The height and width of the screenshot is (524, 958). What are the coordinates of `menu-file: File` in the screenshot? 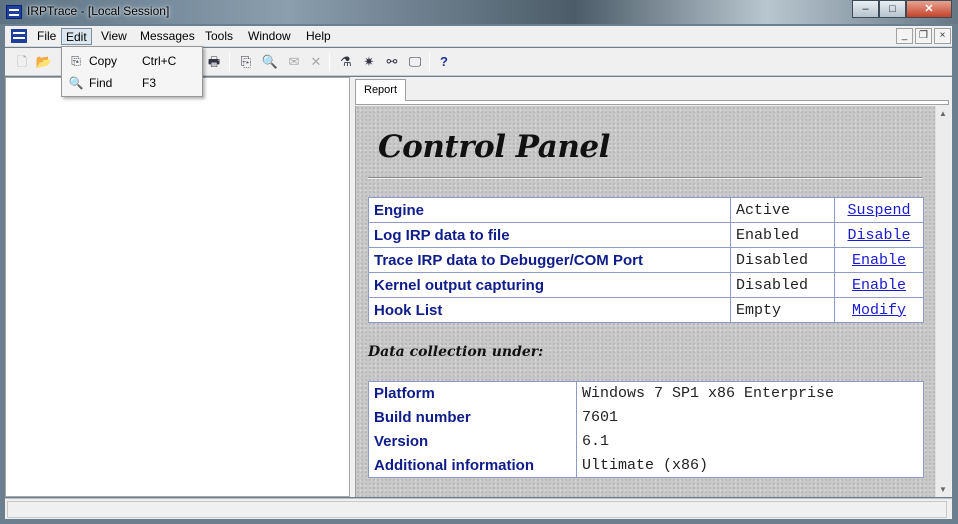 It's located at (46, 36).